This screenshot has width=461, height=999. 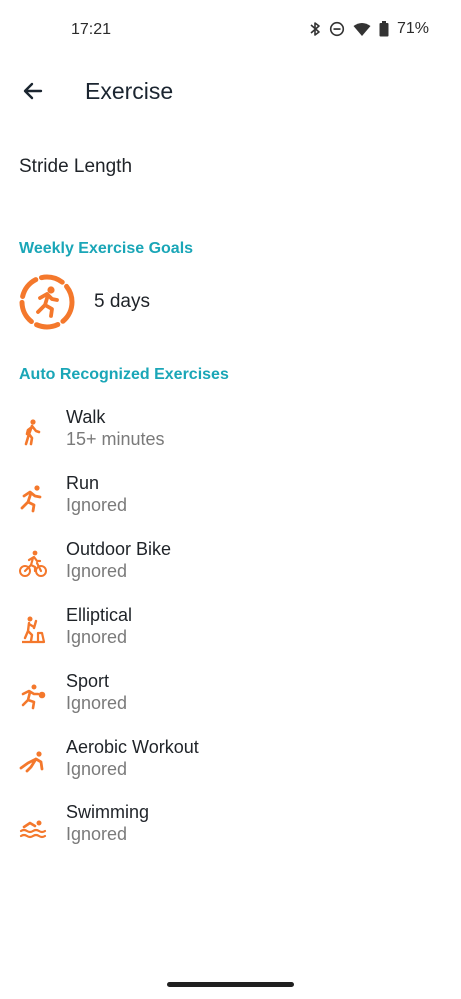 I want to click on auto-recognized-header: Auto Recognized Exercises, so click(x=124, y=374).